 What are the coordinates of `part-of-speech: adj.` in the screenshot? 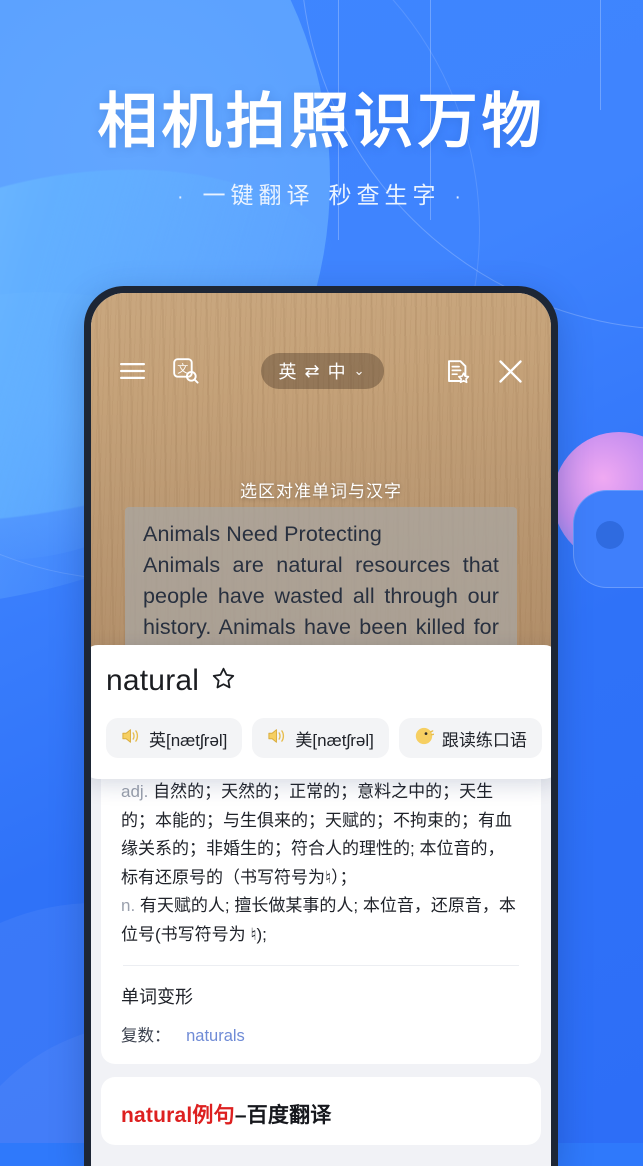 It's located at (134, 791).